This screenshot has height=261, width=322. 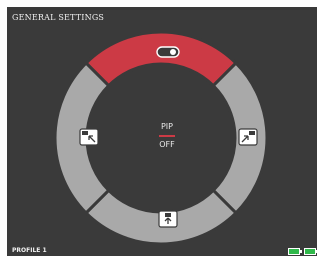 I want to click on profile-label: PROFILE 1, so click(x=29, y=250).